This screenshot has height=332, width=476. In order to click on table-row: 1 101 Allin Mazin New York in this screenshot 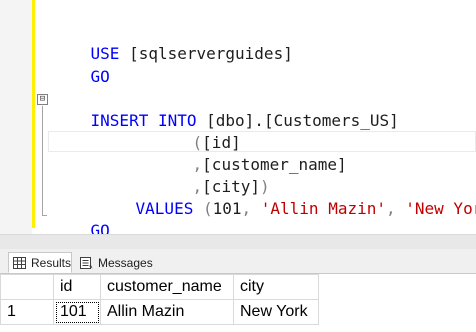, I will do `click(159, 312)`.